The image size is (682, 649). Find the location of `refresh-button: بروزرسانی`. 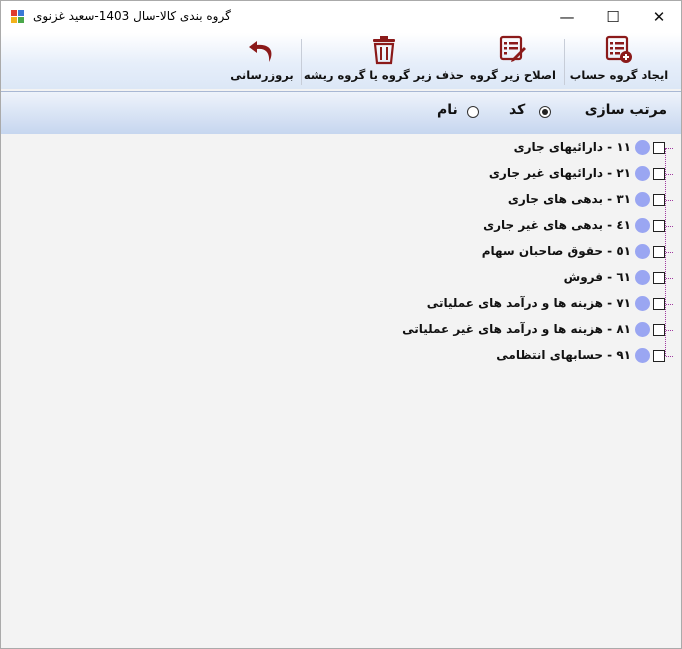

refresh-button: بروزرسانی is located at coordinates (262, 61).